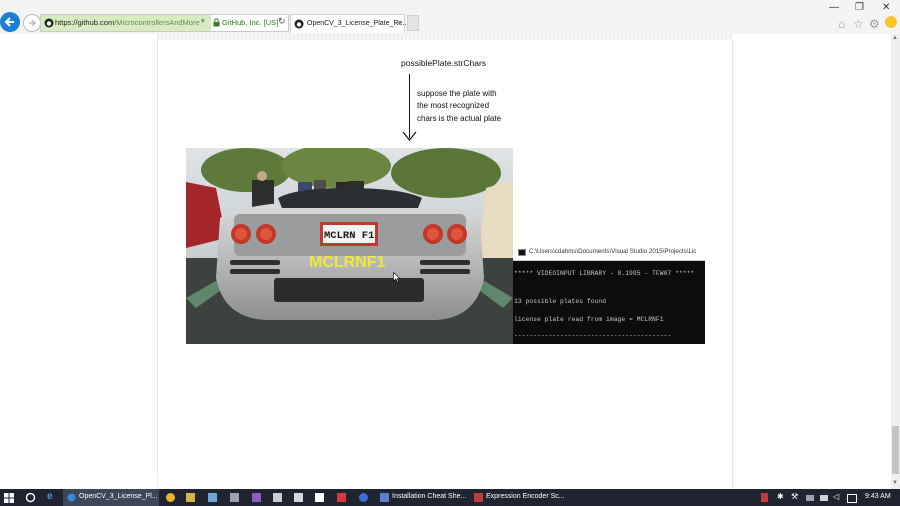 The height and width of the screenshot is (506, 900). I want to click on file-explorer-icon, so click(190, 497).